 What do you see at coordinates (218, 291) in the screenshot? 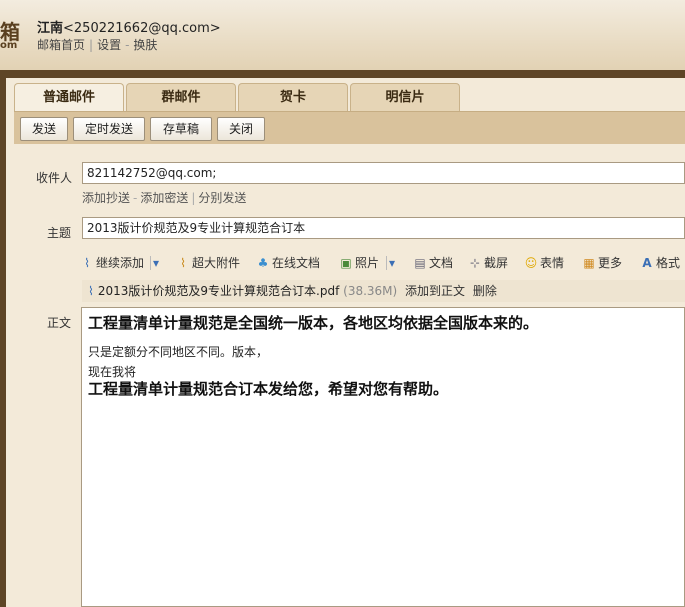
I see `attachment-filename: 2013版计价规范及9专业计算规范合订本.pdf` at bounding box center [218, 291].